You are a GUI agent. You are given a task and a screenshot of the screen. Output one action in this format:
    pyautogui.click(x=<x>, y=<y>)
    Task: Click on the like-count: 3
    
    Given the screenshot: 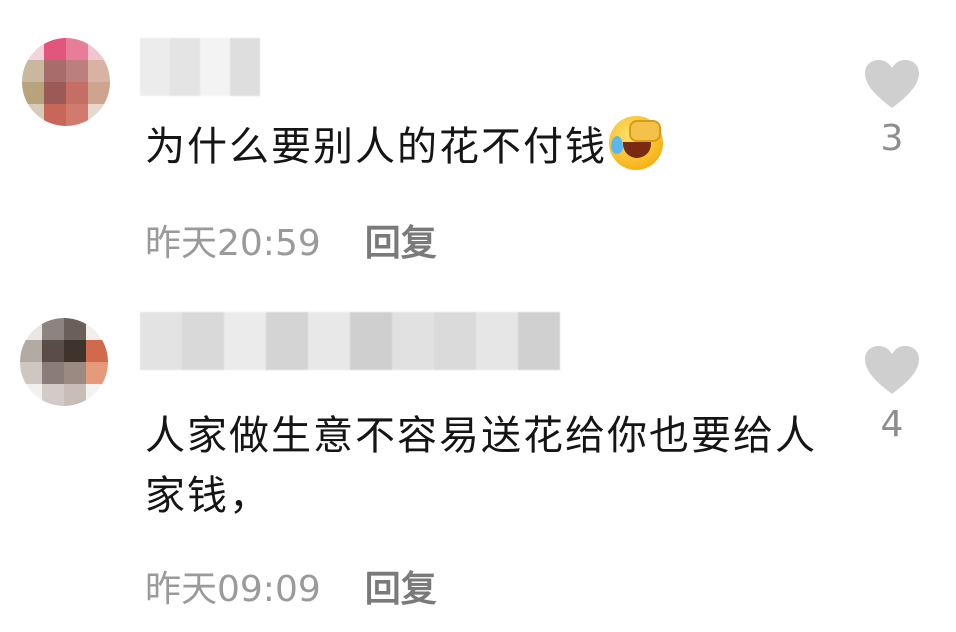 What is the action you would take?
    pyautogui.click(x=892, y=138)
    